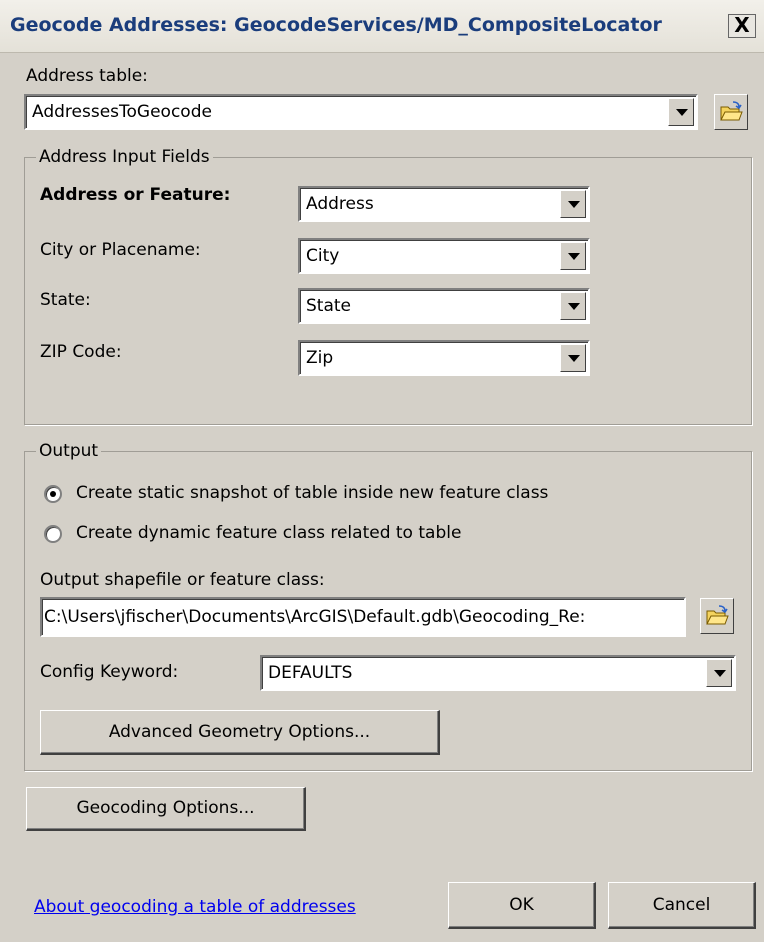 This screenshot has height=942, width=764. Describe the element at coordinates (444, 306) in the screenshot. I see `state-field-select: State` at that location.